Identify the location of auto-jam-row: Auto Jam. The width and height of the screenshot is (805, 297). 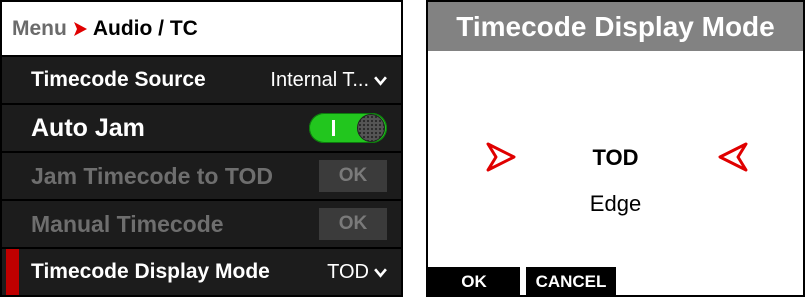
(201, 128).